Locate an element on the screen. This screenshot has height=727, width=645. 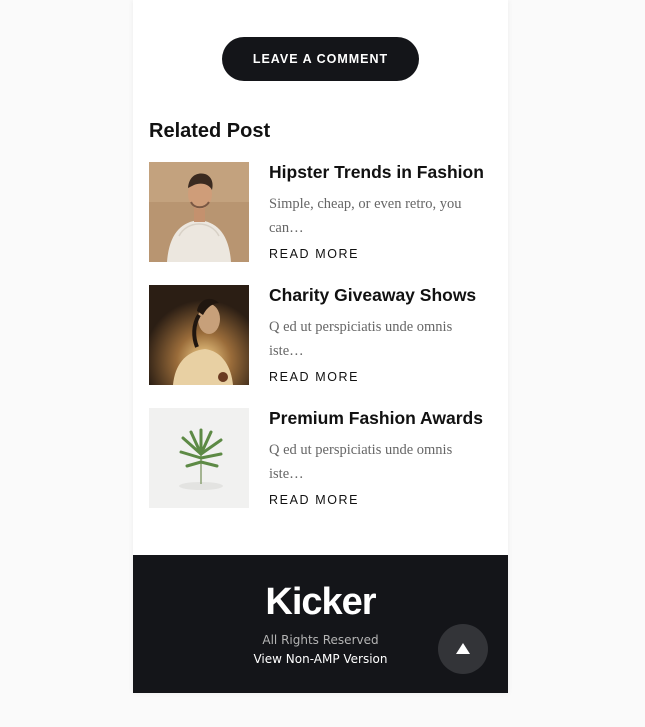
back-to-top-button is located at coordinates (463, 649).